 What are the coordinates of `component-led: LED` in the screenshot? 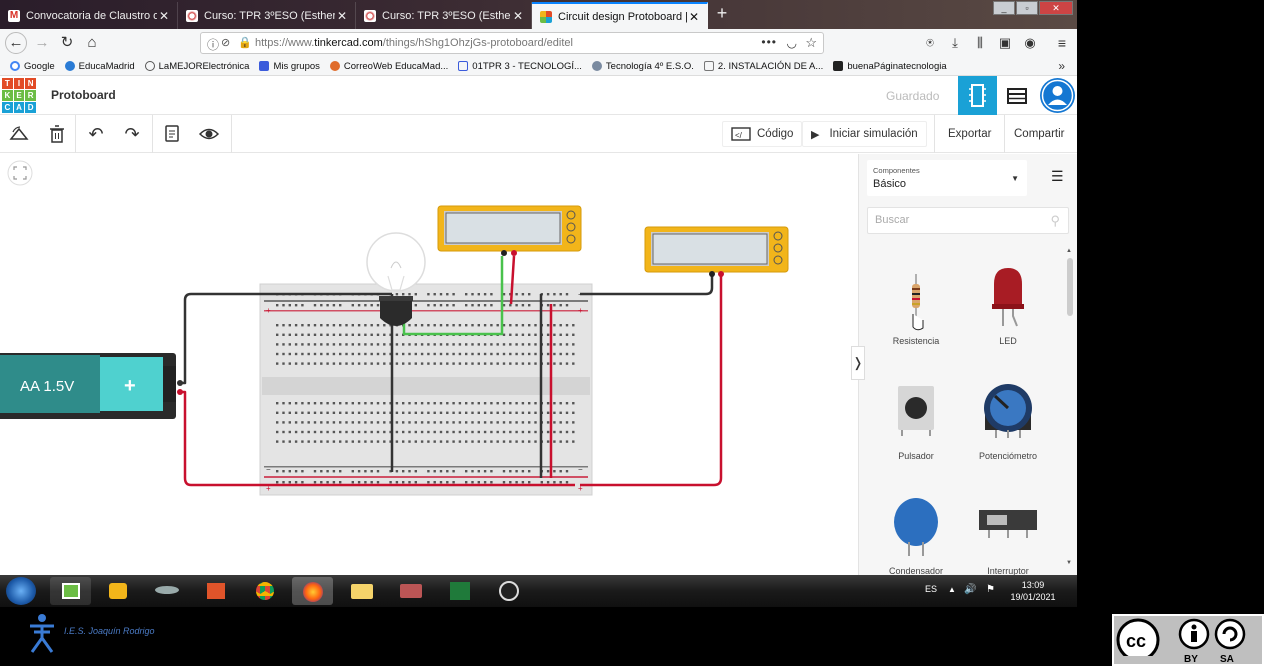 It's located at (1008, 304).